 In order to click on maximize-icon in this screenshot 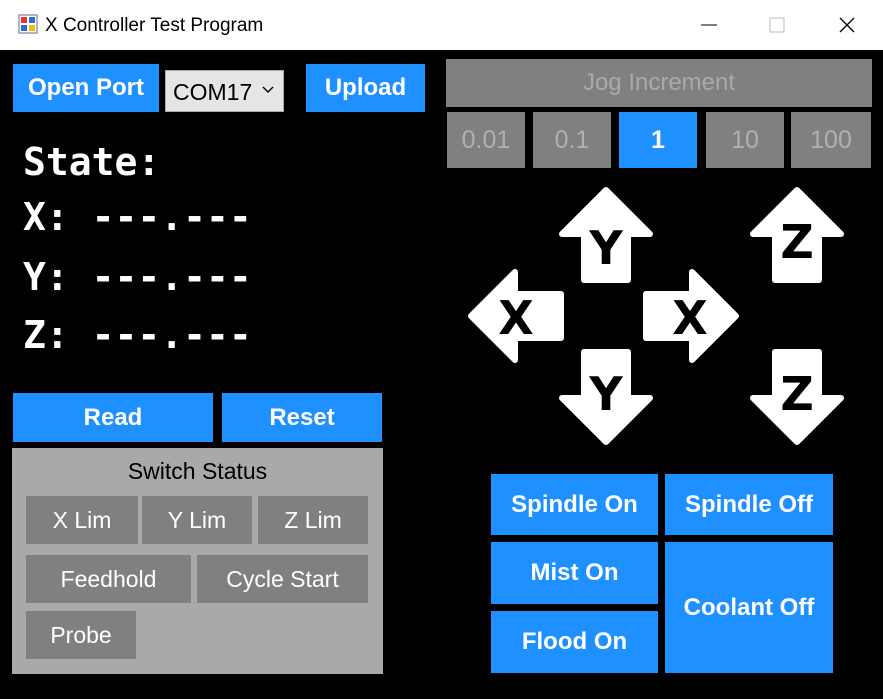, I will do `click(777, 25)`.